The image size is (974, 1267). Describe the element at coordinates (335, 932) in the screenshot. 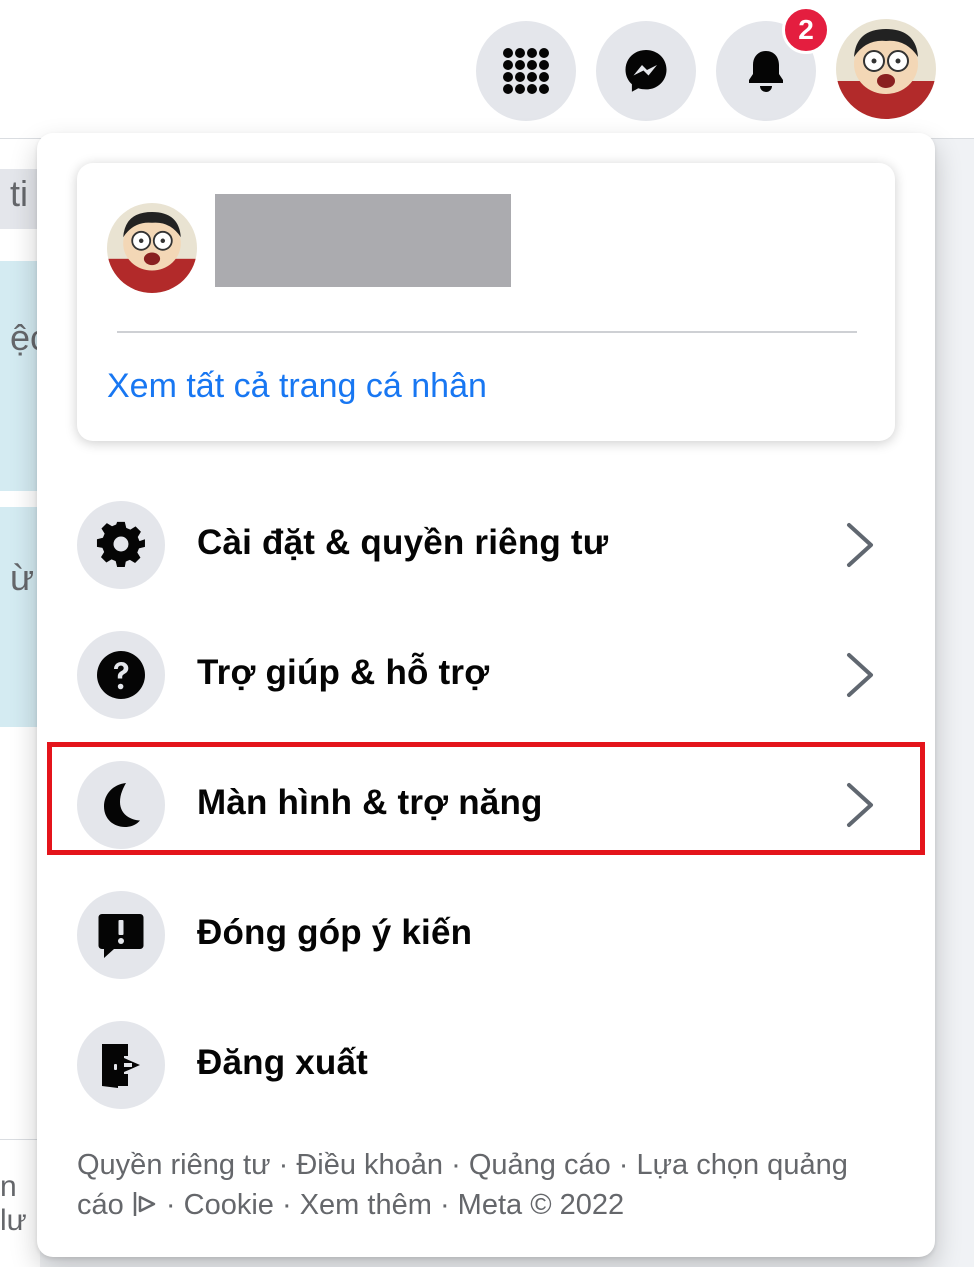

I see `menu-item-label: Đóng góp ý kiến` at that location.